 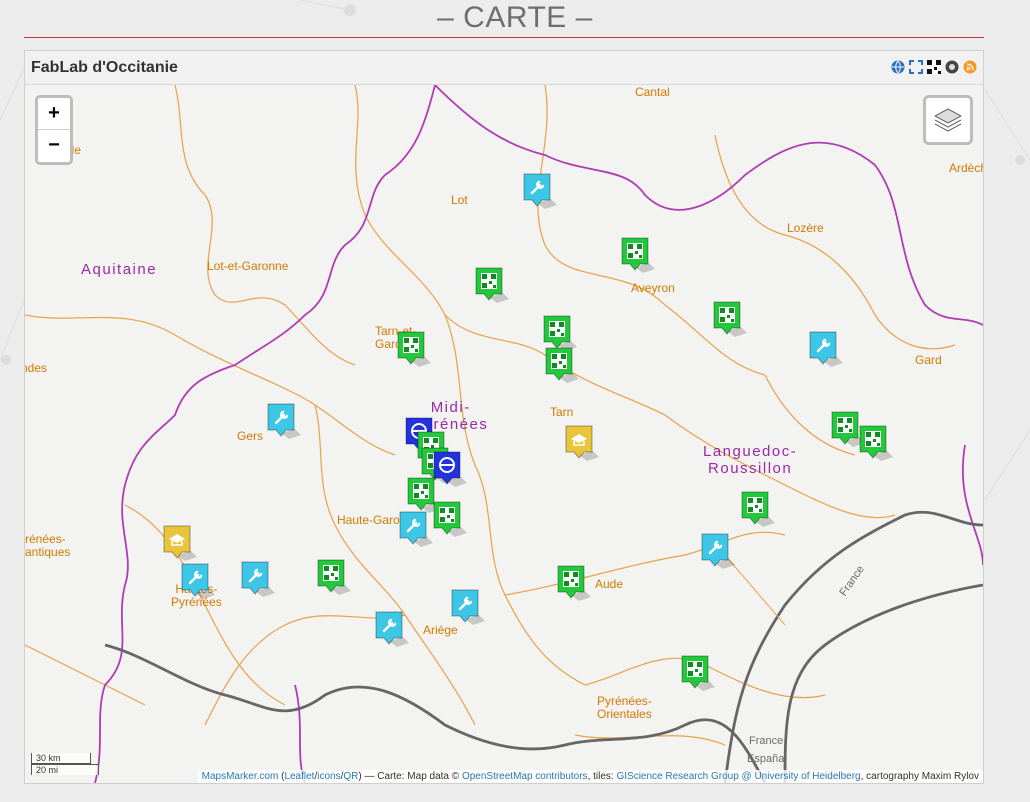 I want to click on region-label-languedoc: Languedoc- Roussillon, so click(x=750, y=460).